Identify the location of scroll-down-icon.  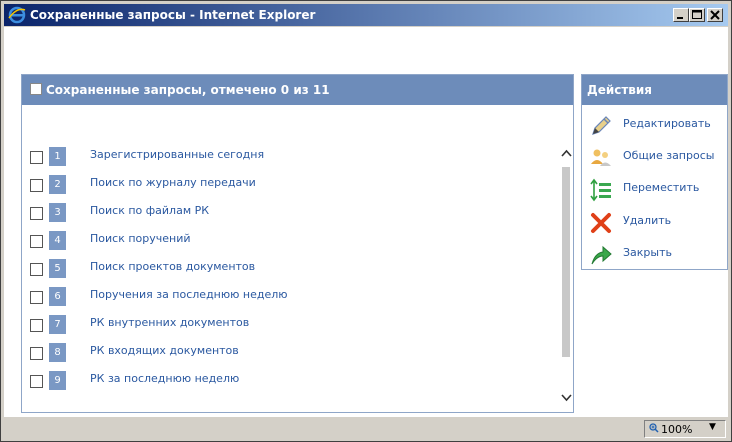
(566, 398).